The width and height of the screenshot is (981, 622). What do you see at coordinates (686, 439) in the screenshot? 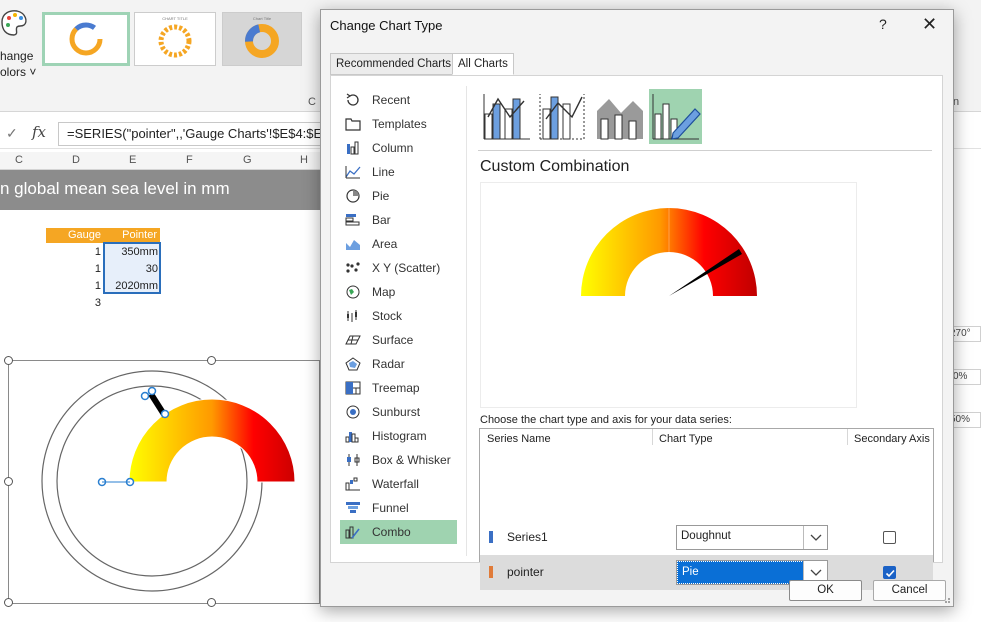
I see `chart-type-header: Chart Type` at bounding box center [686, 439].